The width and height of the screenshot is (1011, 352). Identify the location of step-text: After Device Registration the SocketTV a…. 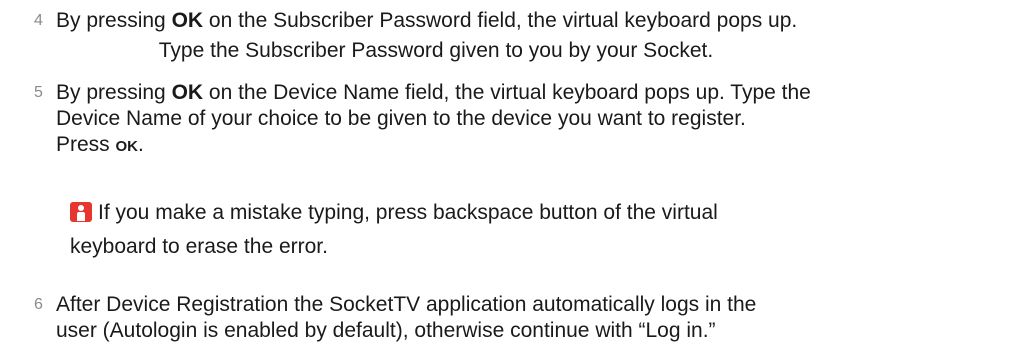
(466, 318).